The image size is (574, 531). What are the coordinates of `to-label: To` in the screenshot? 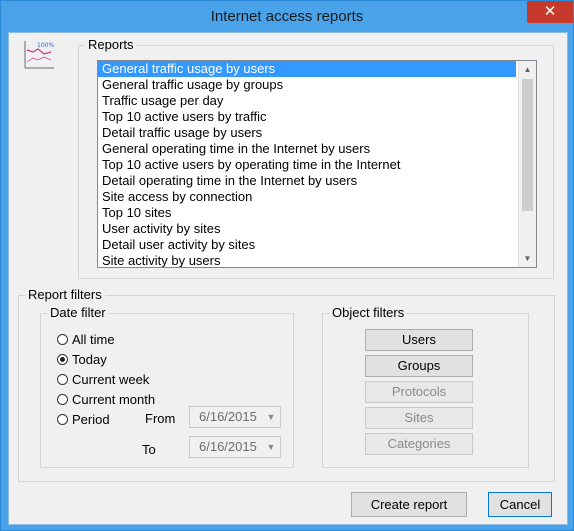 It's located at (149, 449).